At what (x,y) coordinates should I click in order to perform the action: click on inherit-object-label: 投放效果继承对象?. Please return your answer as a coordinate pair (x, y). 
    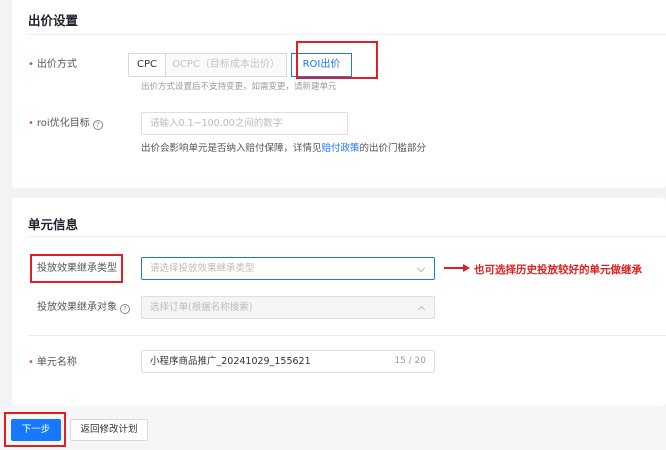
    Looking at the image, I should click on (83, 308).